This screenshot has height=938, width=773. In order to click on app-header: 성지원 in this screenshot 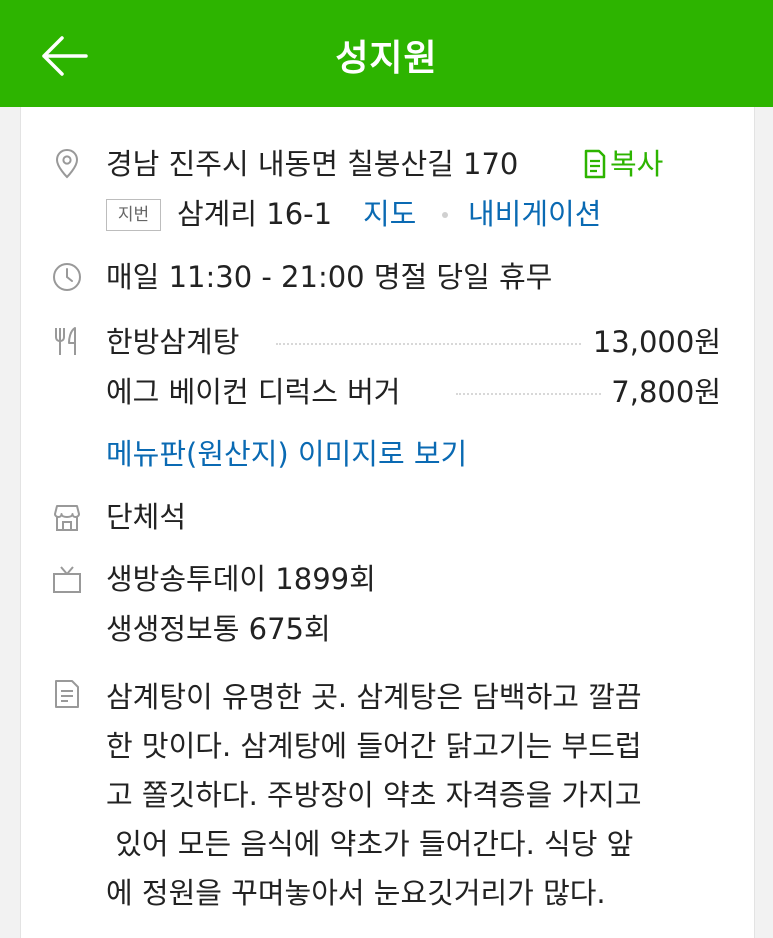, I will do `click(386, 53)`.